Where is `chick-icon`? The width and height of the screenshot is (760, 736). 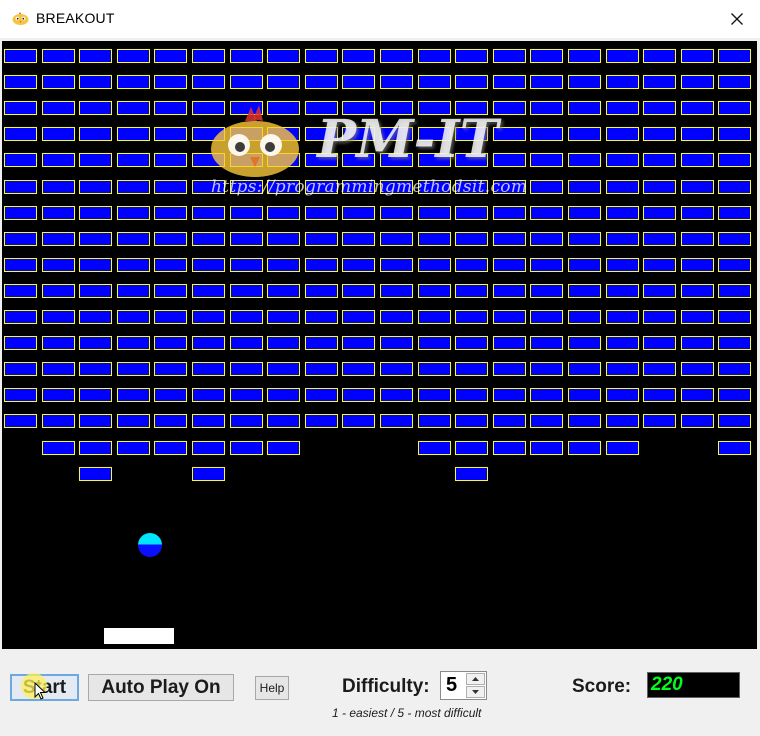 chick-icon is located at coordinates (20, 18).